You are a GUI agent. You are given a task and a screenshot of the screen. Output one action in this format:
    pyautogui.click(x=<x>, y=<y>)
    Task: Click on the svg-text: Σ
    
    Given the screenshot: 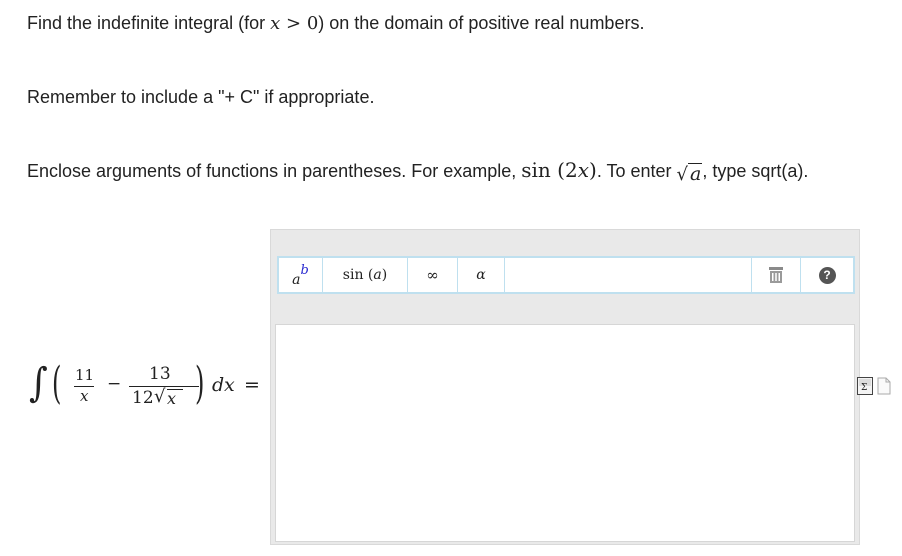 What is the action you would take?
    pyautogui.click(x=864, y=388)
    